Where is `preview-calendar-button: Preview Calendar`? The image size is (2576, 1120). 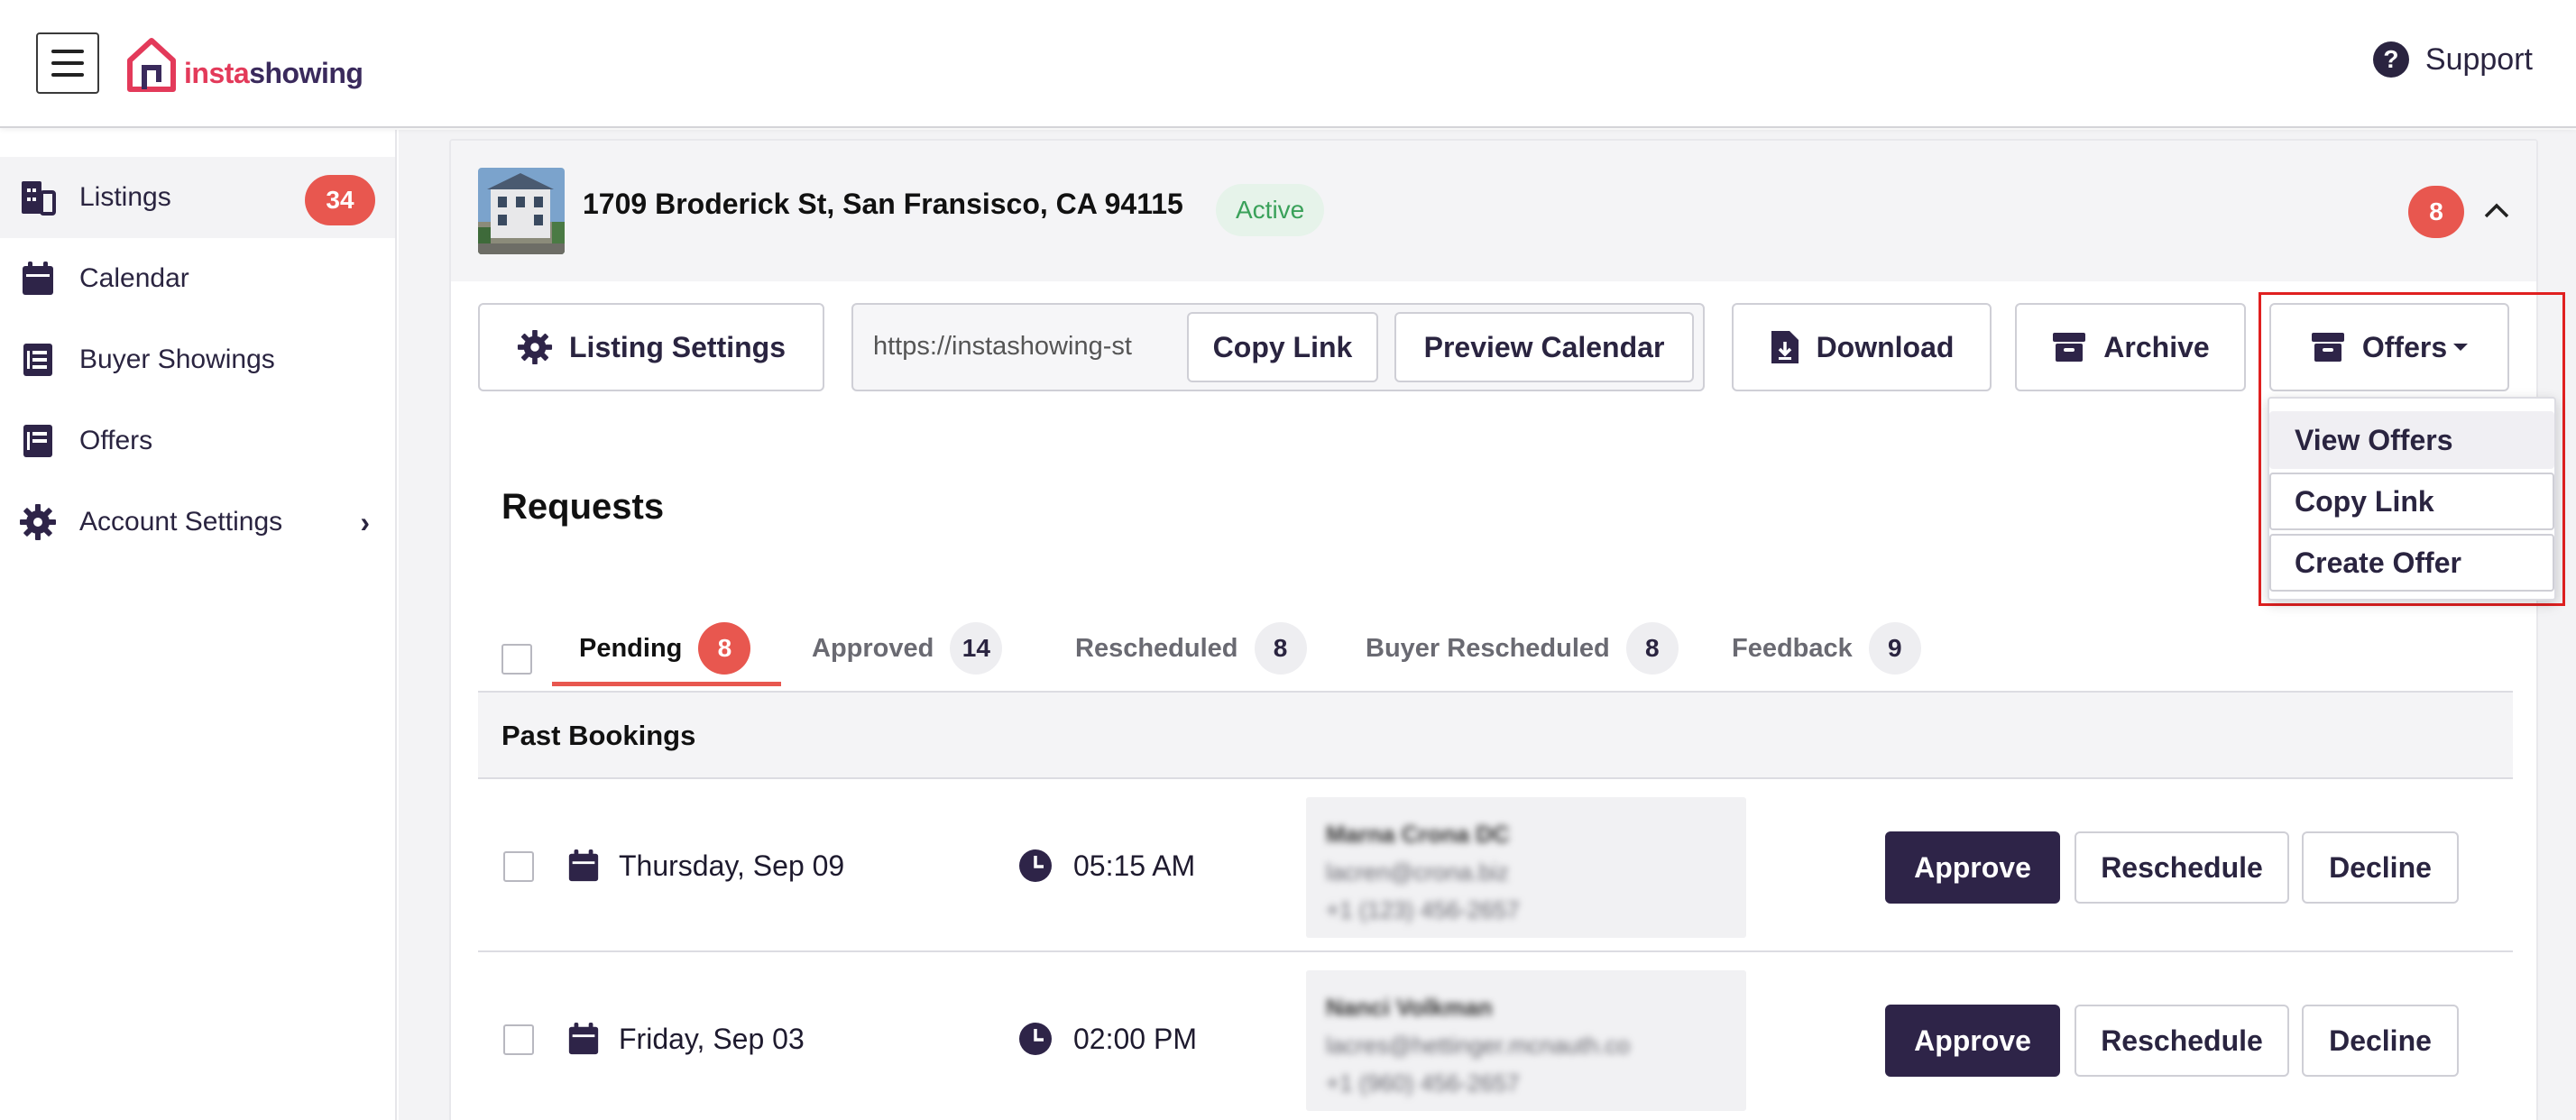 preview-calendar-button: Preview Calendar is located at coordinates (1544, 347).